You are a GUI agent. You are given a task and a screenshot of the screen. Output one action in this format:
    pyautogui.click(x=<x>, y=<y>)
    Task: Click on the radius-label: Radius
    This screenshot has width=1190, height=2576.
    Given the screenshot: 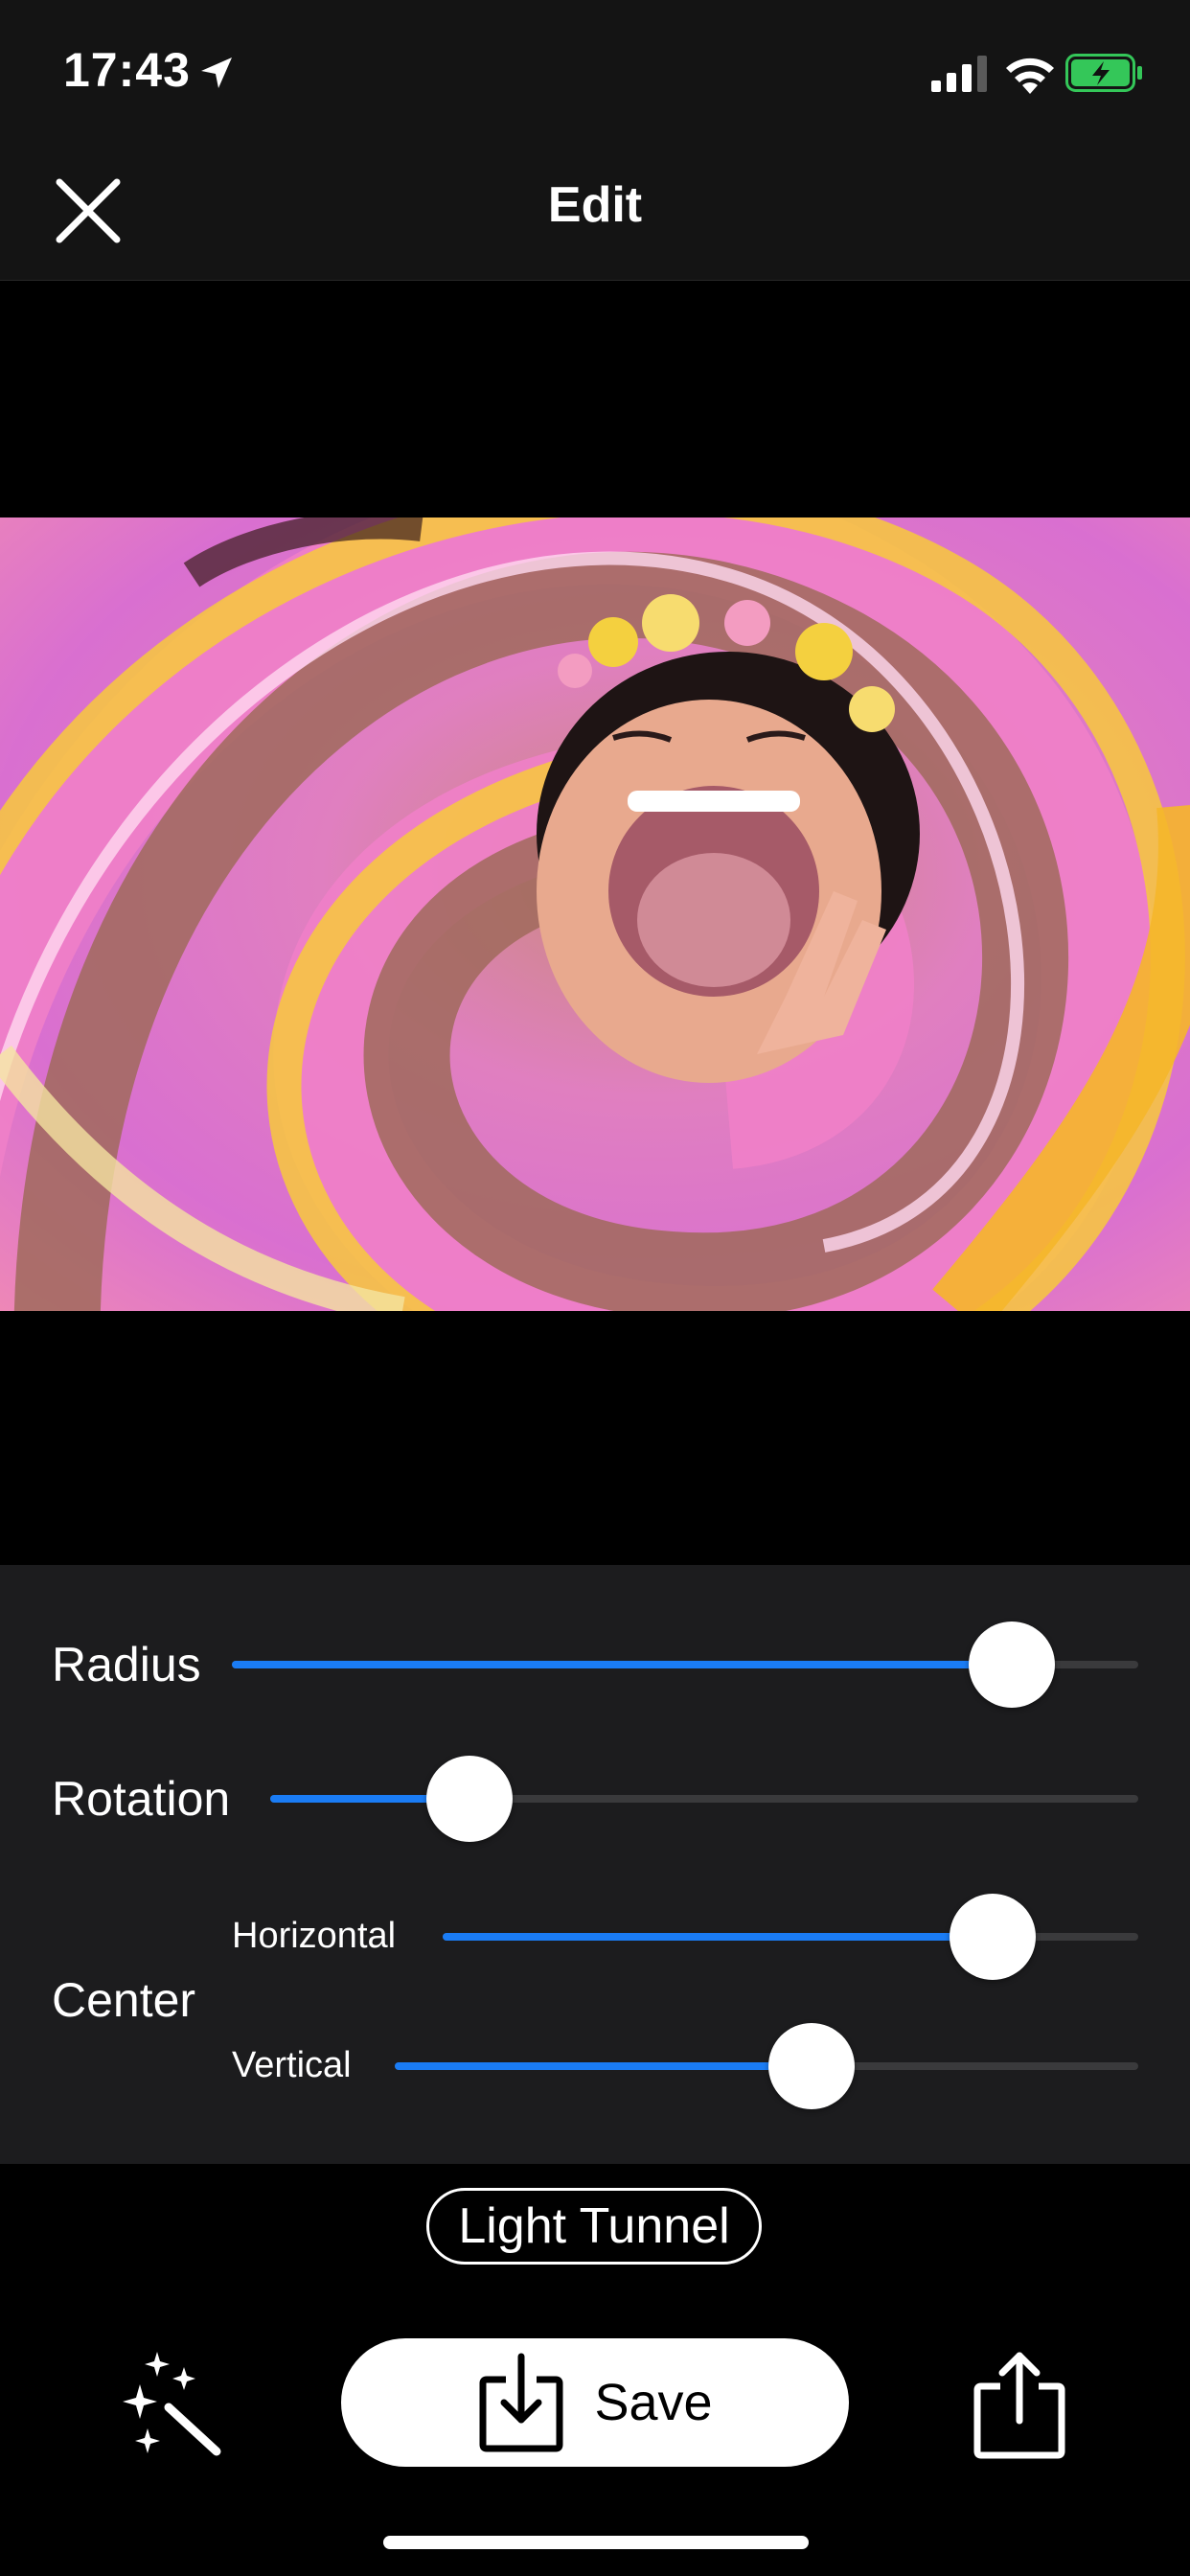 What is the action you would take?
    pyautogui.click(x=127, y=1664)
    